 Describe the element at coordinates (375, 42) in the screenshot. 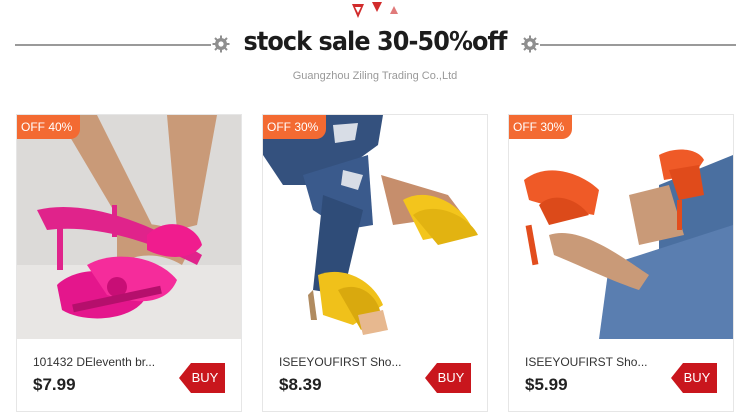

I see `page-title: stock sale 30-50%off` at that location.